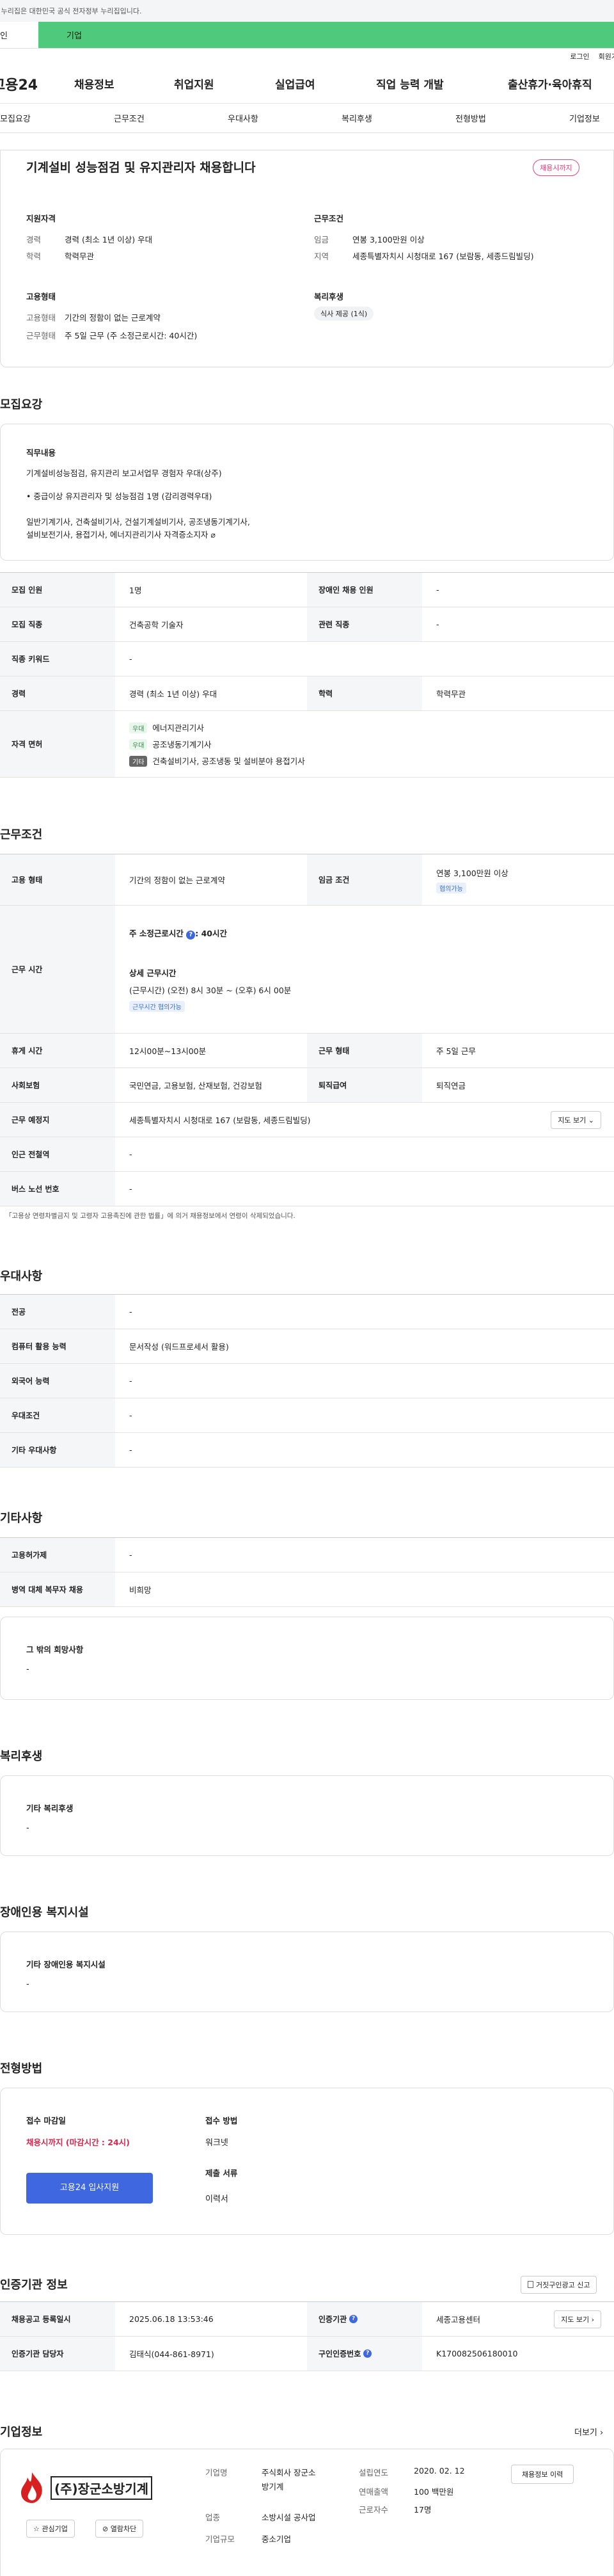  What do you see at coordinates (423, 2510) in the screenshot?
I see `employees-value: 17명` at bounding box center [423, 2510].